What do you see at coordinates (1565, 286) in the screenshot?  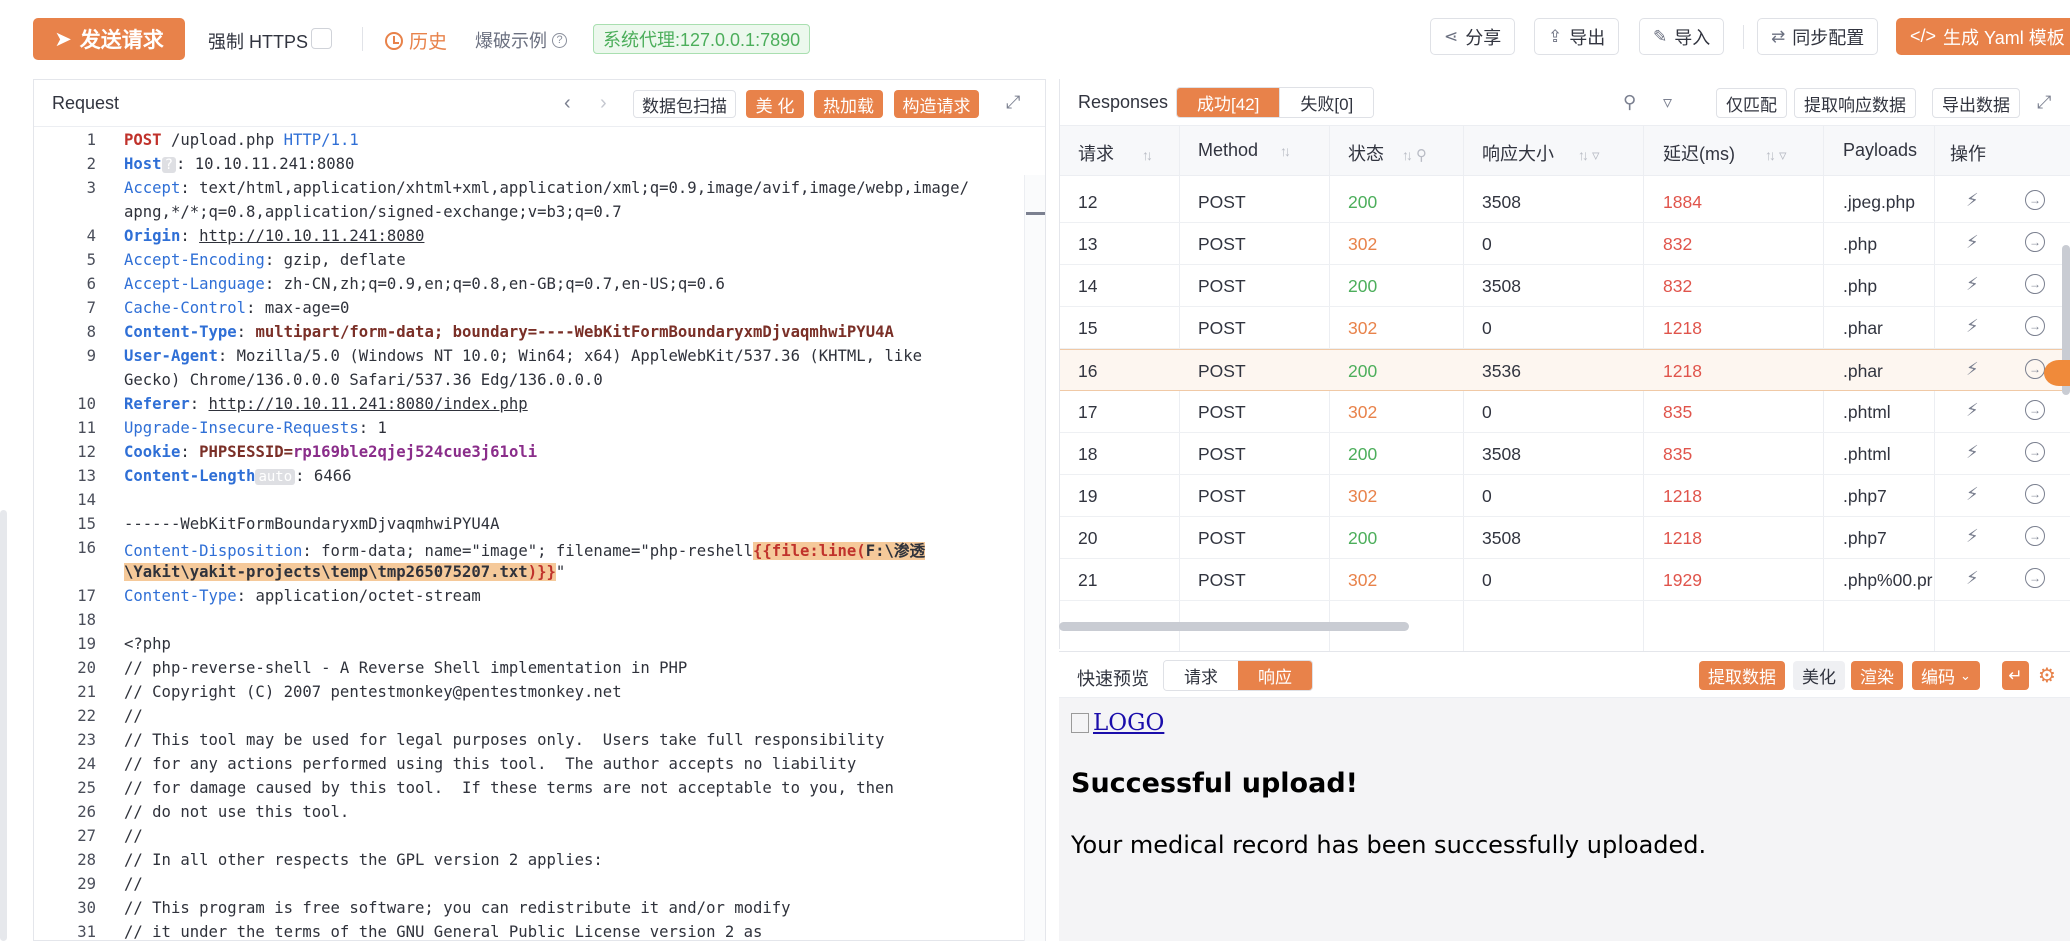 I see `table-row: 14 POST 200 3508 832 .php ⚡ →` at bounding box center [1565, 286].